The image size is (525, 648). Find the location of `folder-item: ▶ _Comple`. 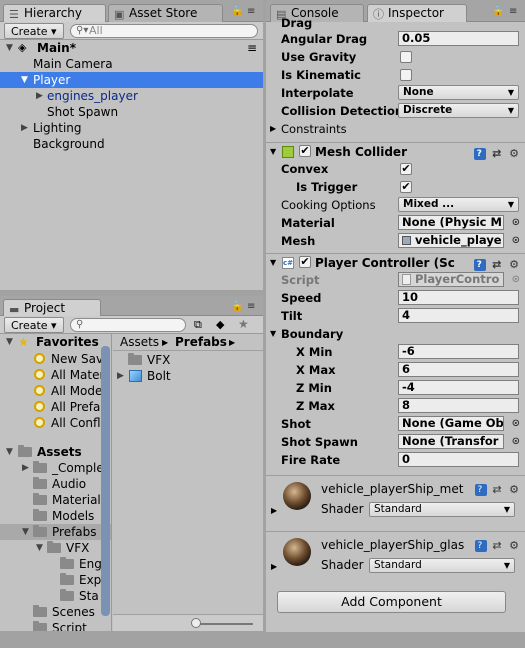

folder-item: ▶ _Comple is located at coordinates (55, 468).